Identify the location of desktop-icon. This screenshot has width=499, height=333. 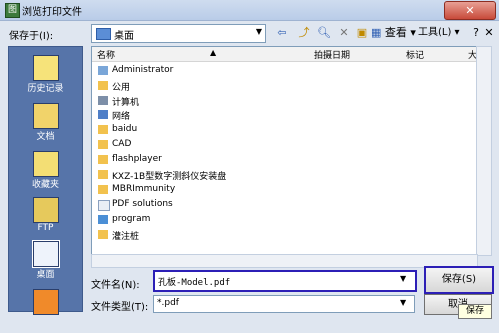
(46, 254).